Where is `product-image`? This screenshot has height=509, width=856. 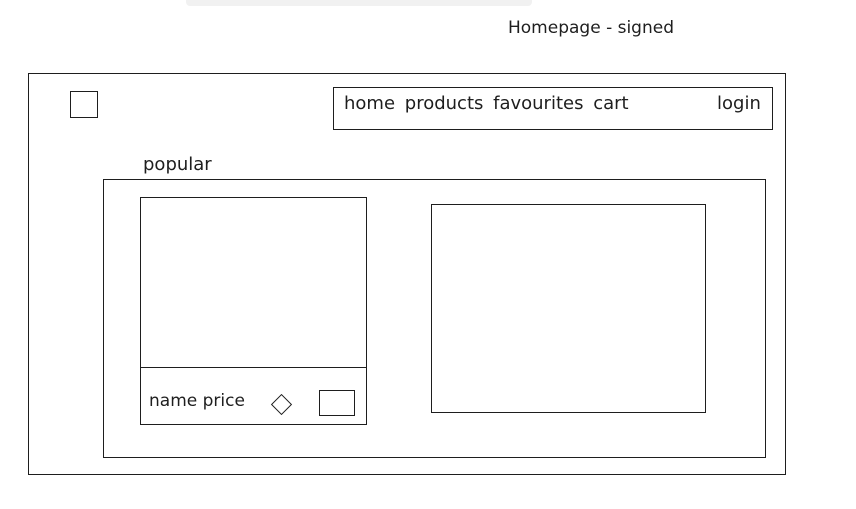 product-image is located at coordinates (253, 283).